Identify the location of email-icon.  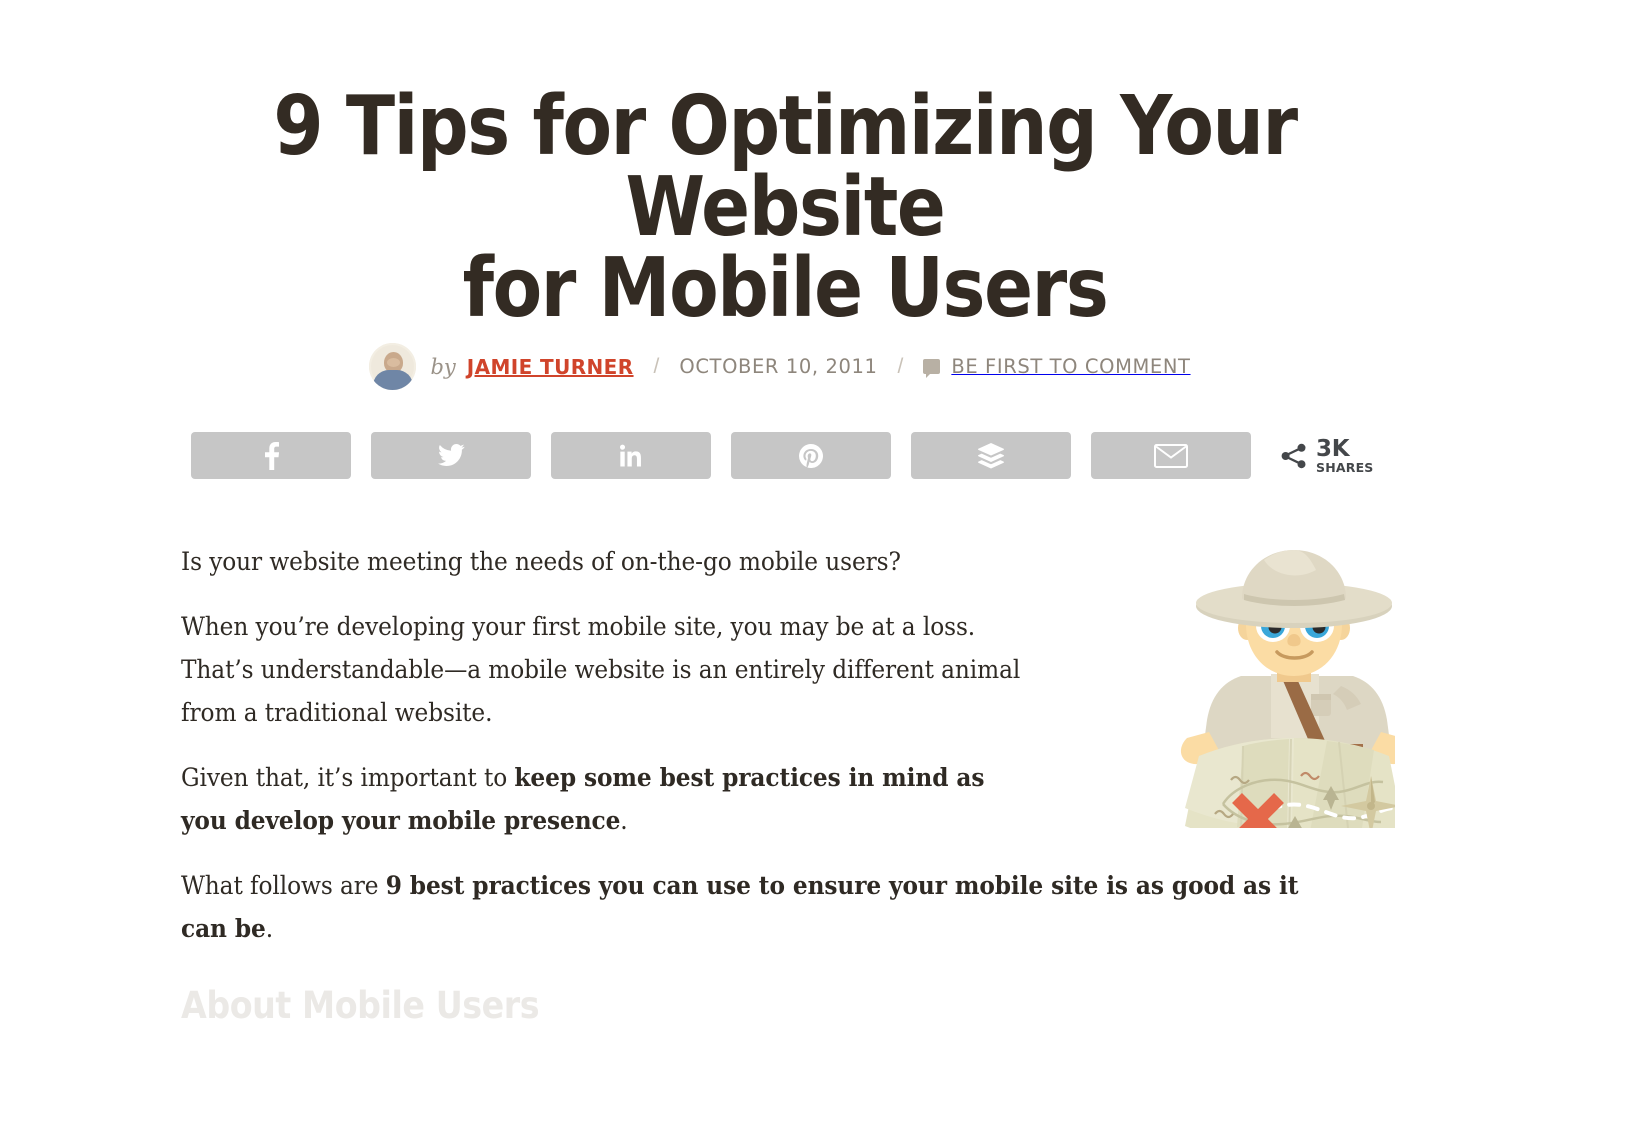
(1171, 455).